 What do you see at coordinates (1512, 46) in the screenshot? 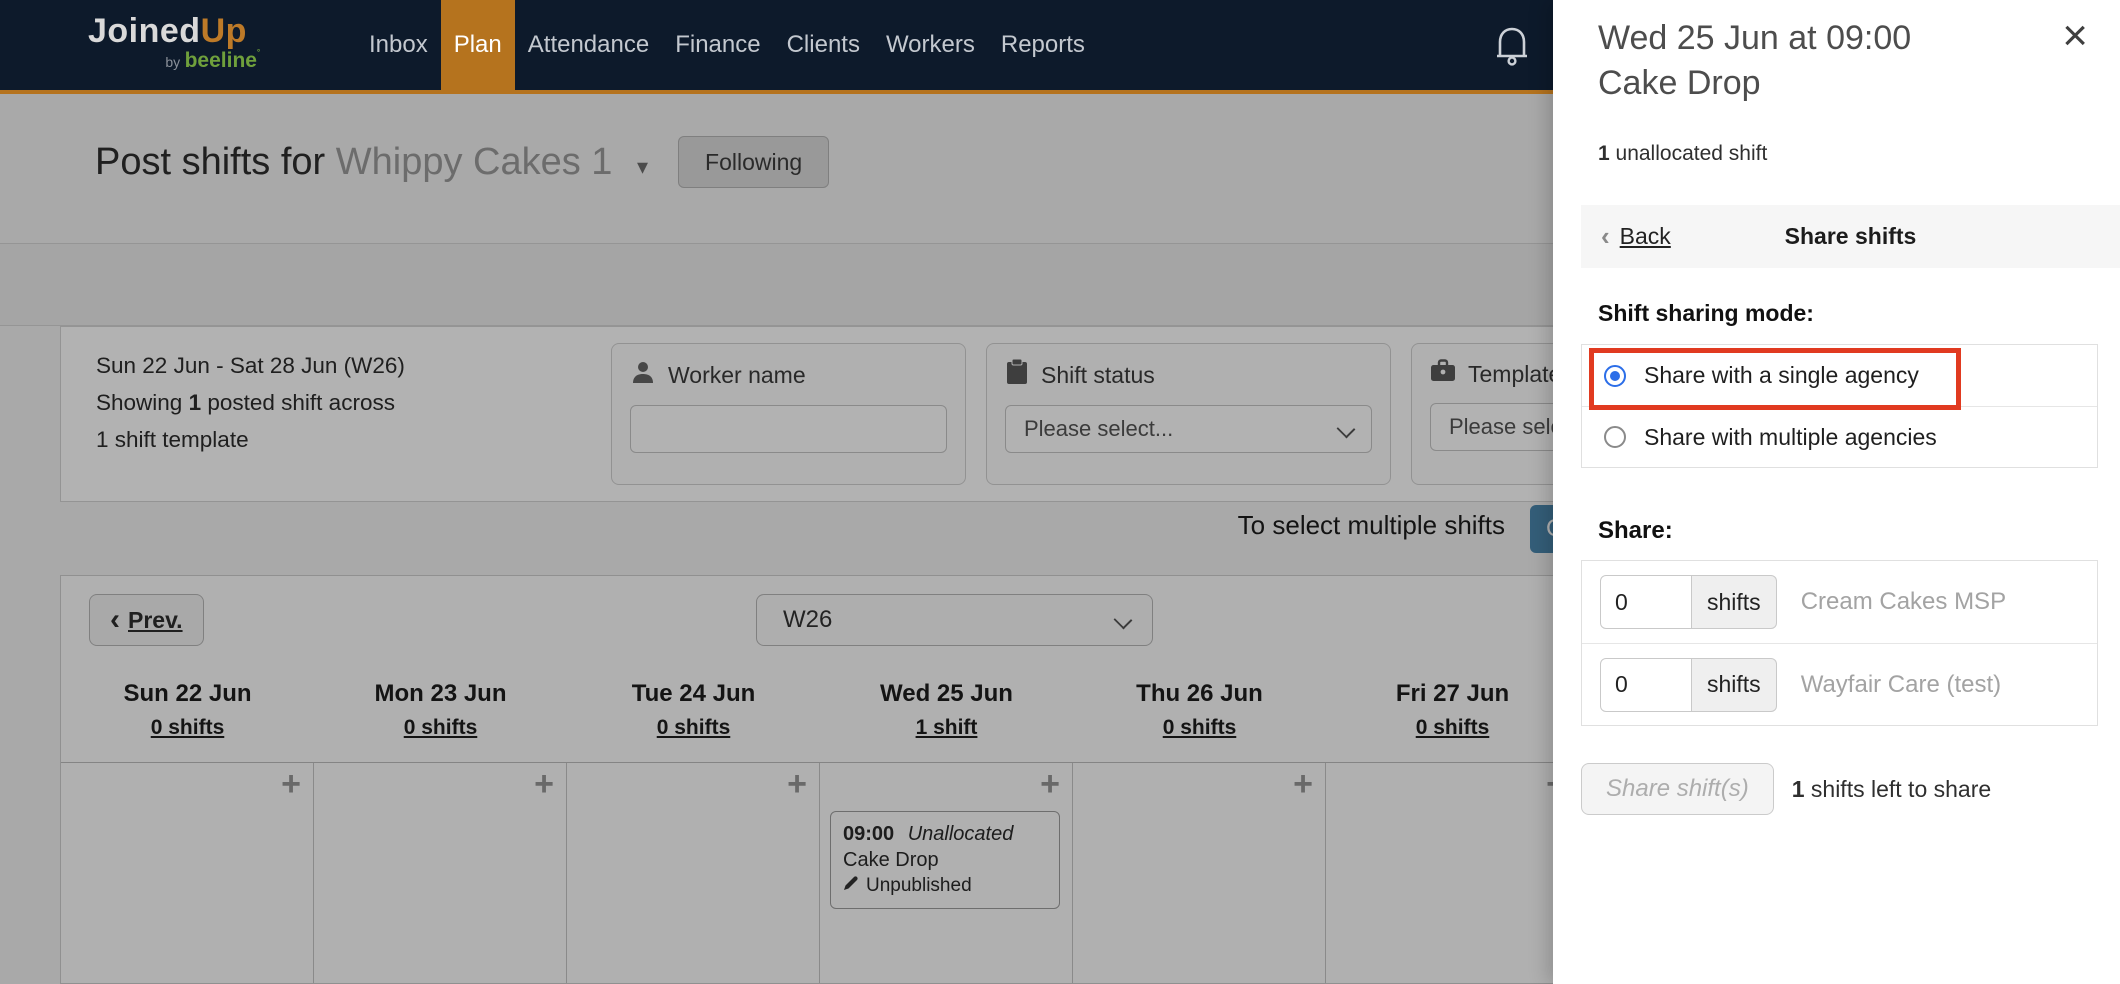
I see `notifications-bell-icon` at bounding box center [1512, 46].